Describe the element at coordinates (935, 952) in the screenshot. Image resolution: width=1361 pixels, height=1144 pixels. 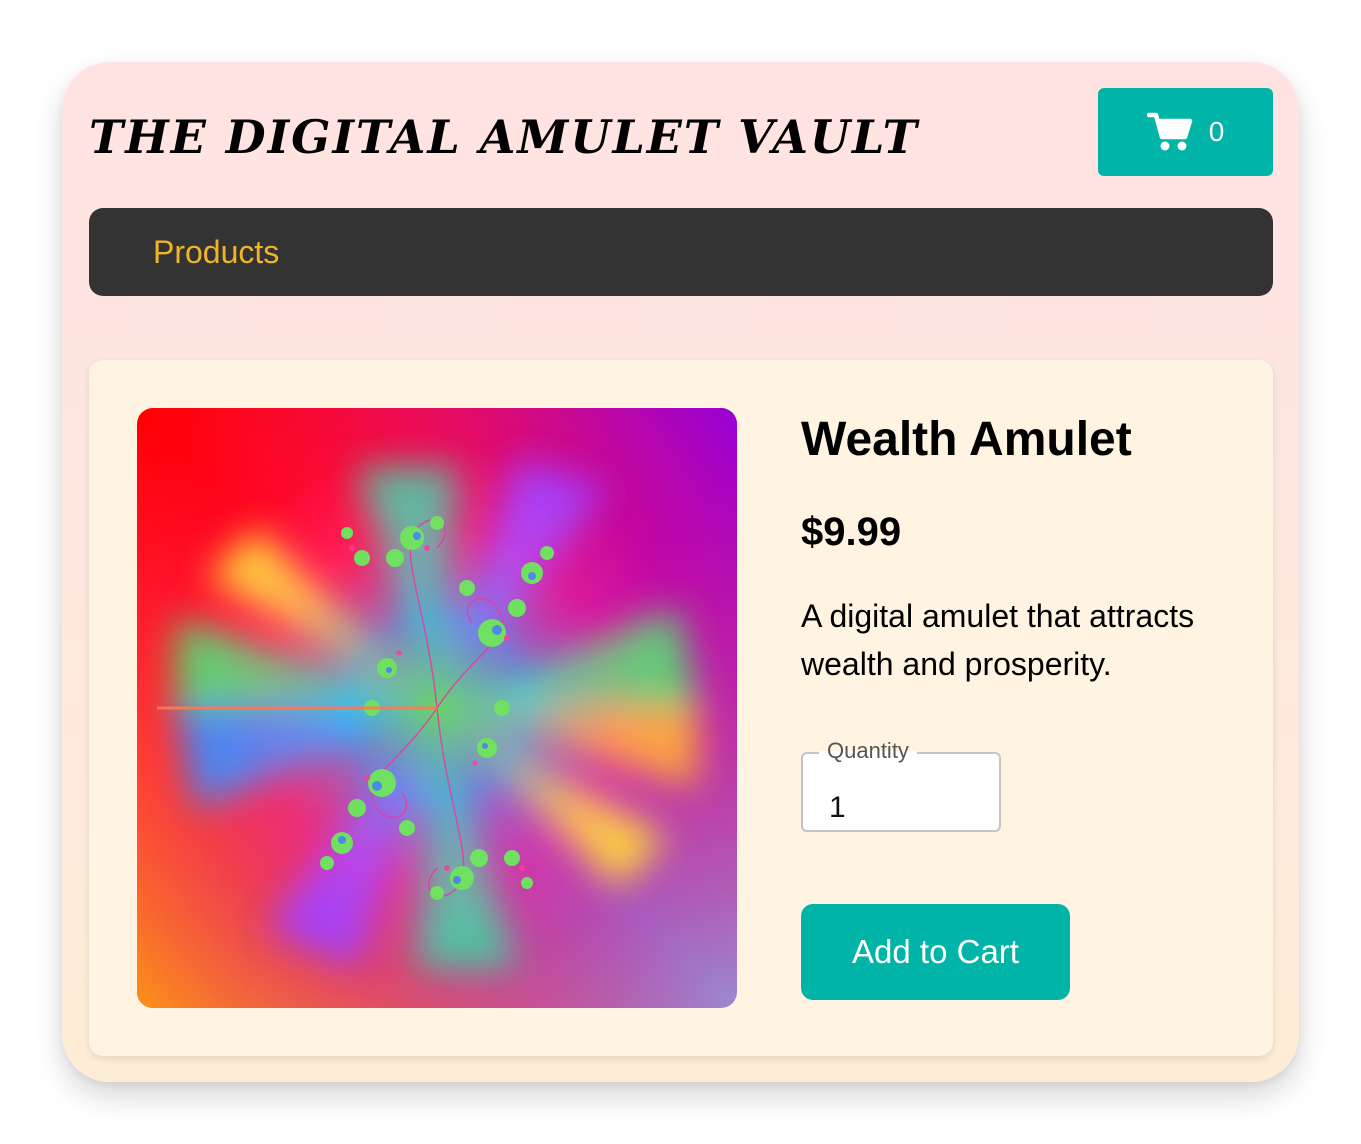
I see `add-to-cart-button: Add to Cart` at that location.